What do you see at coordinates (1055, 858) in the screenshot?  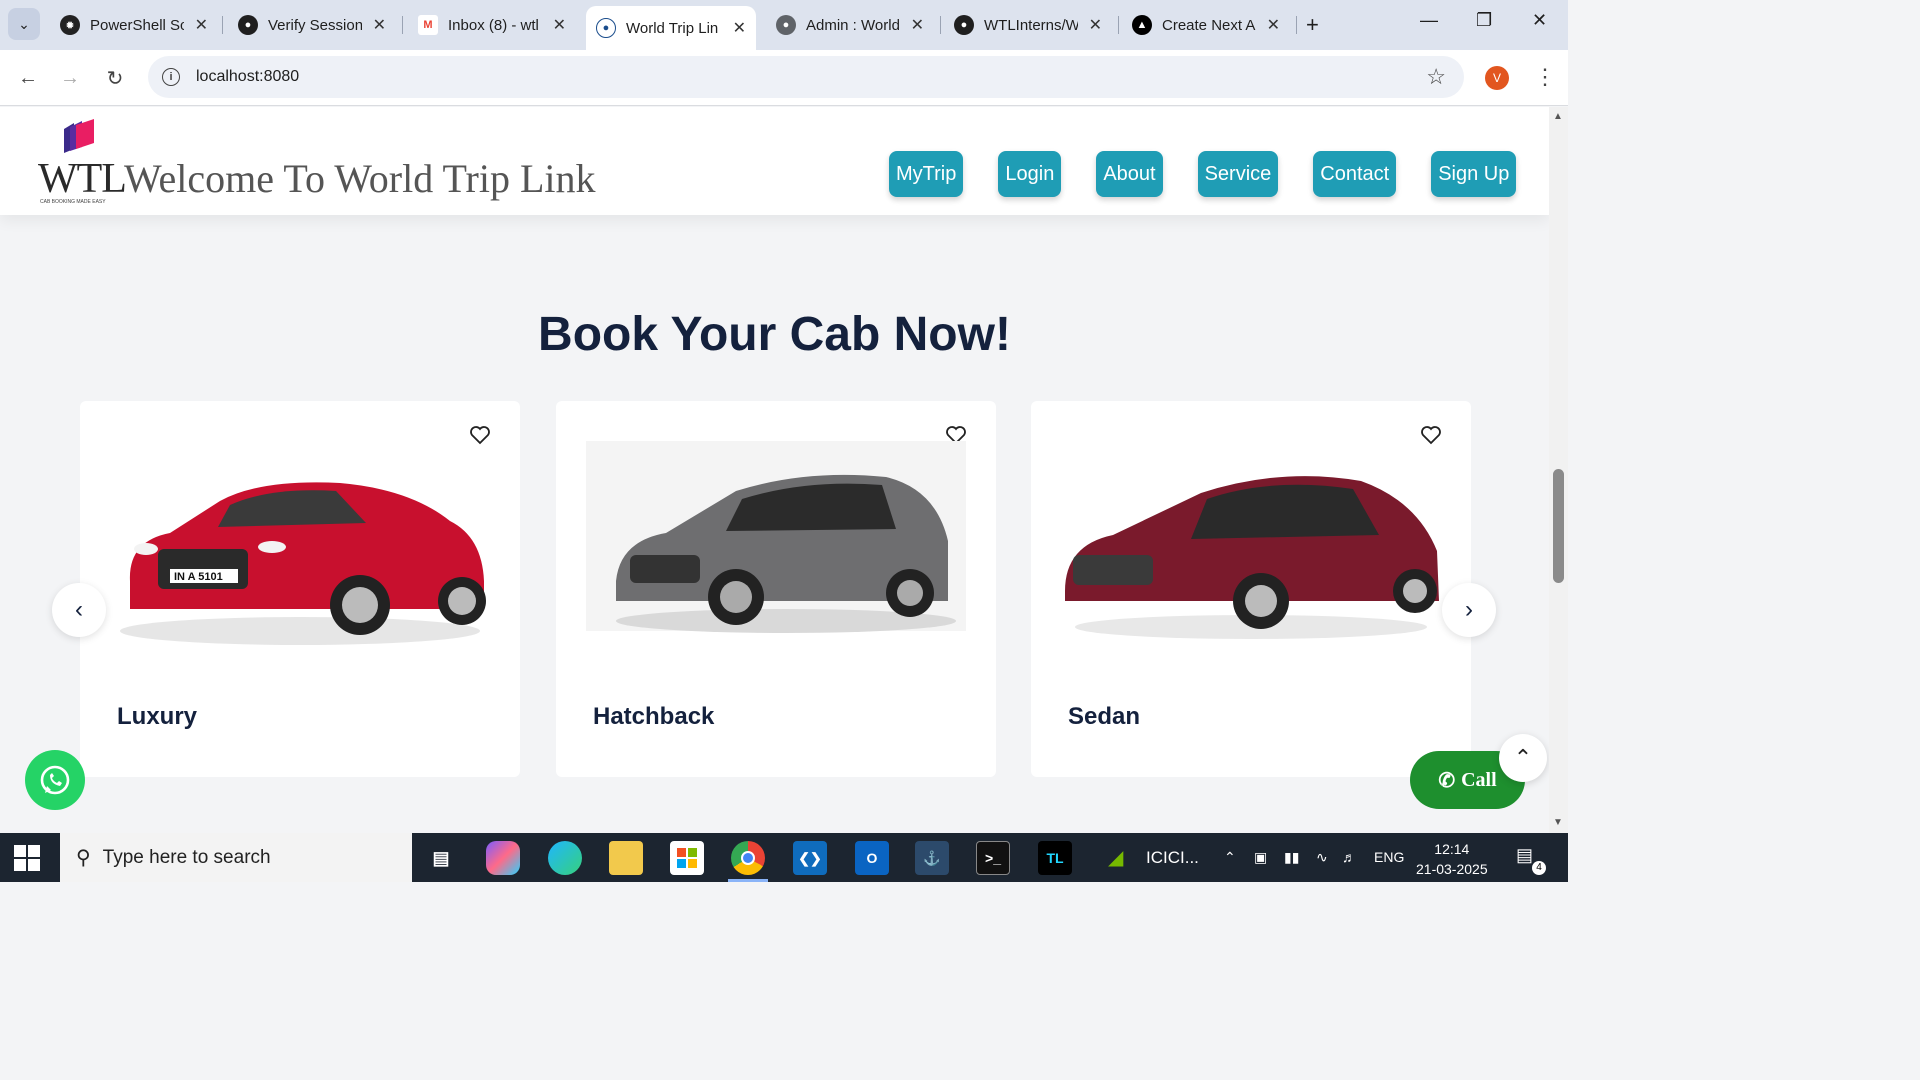 I see `tl-app-icon: TL` at bounding box center [1055, 858].